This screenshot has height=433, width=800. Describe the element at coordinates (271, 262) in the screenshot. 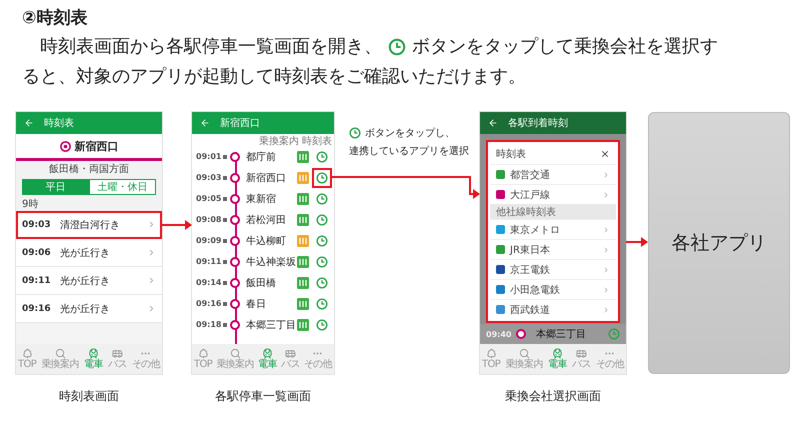

I see `station-name: 牛込神楽坂` at that location.